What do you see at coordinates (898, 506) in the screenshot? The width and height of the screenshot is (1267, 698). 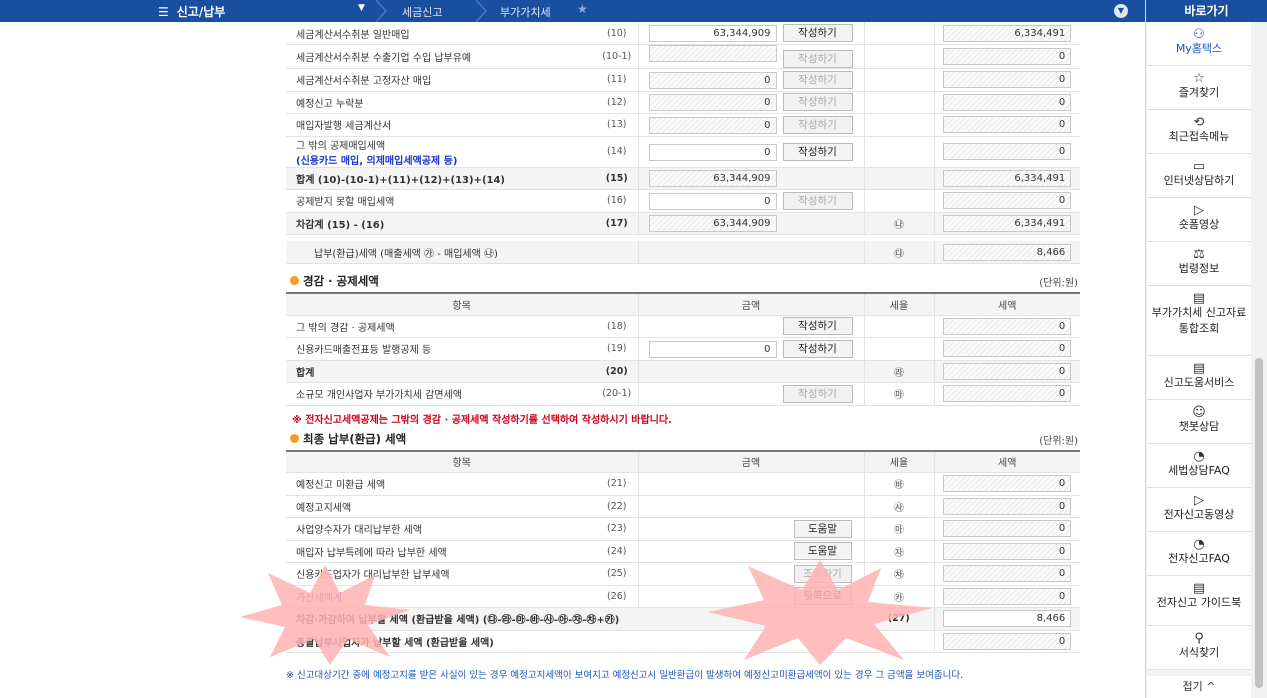 I see `rate-symbol: ㉴` at bounding box center [898, 506].